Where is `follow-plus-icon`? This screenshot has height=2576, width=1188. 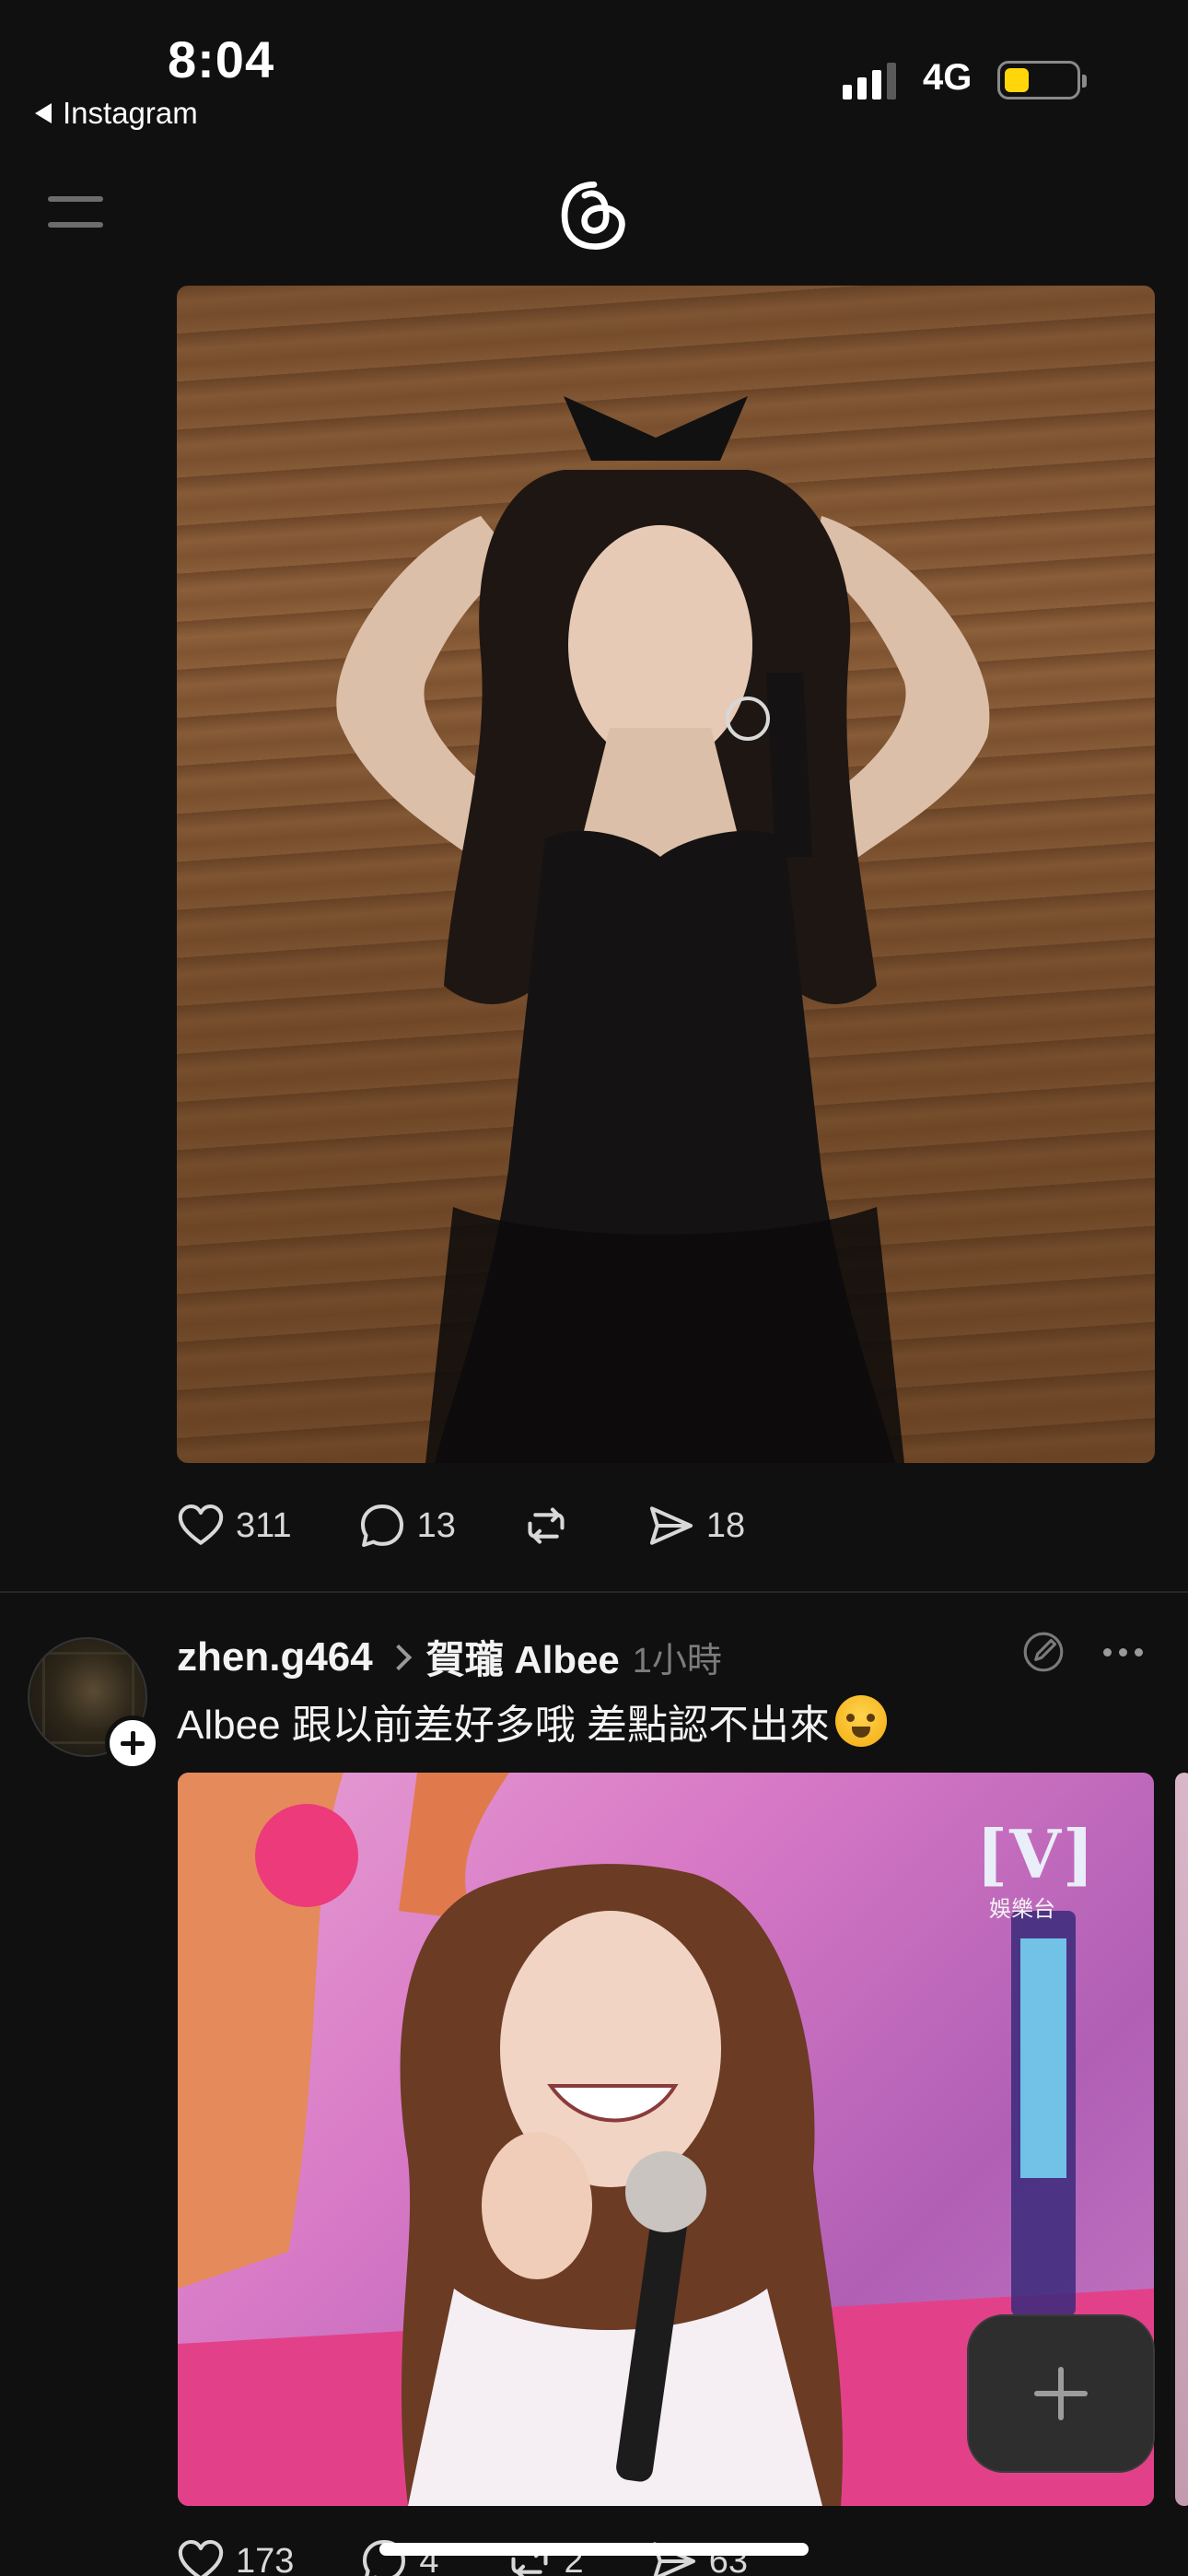 follow-plus-icon is located at coordinates (132, 1743).